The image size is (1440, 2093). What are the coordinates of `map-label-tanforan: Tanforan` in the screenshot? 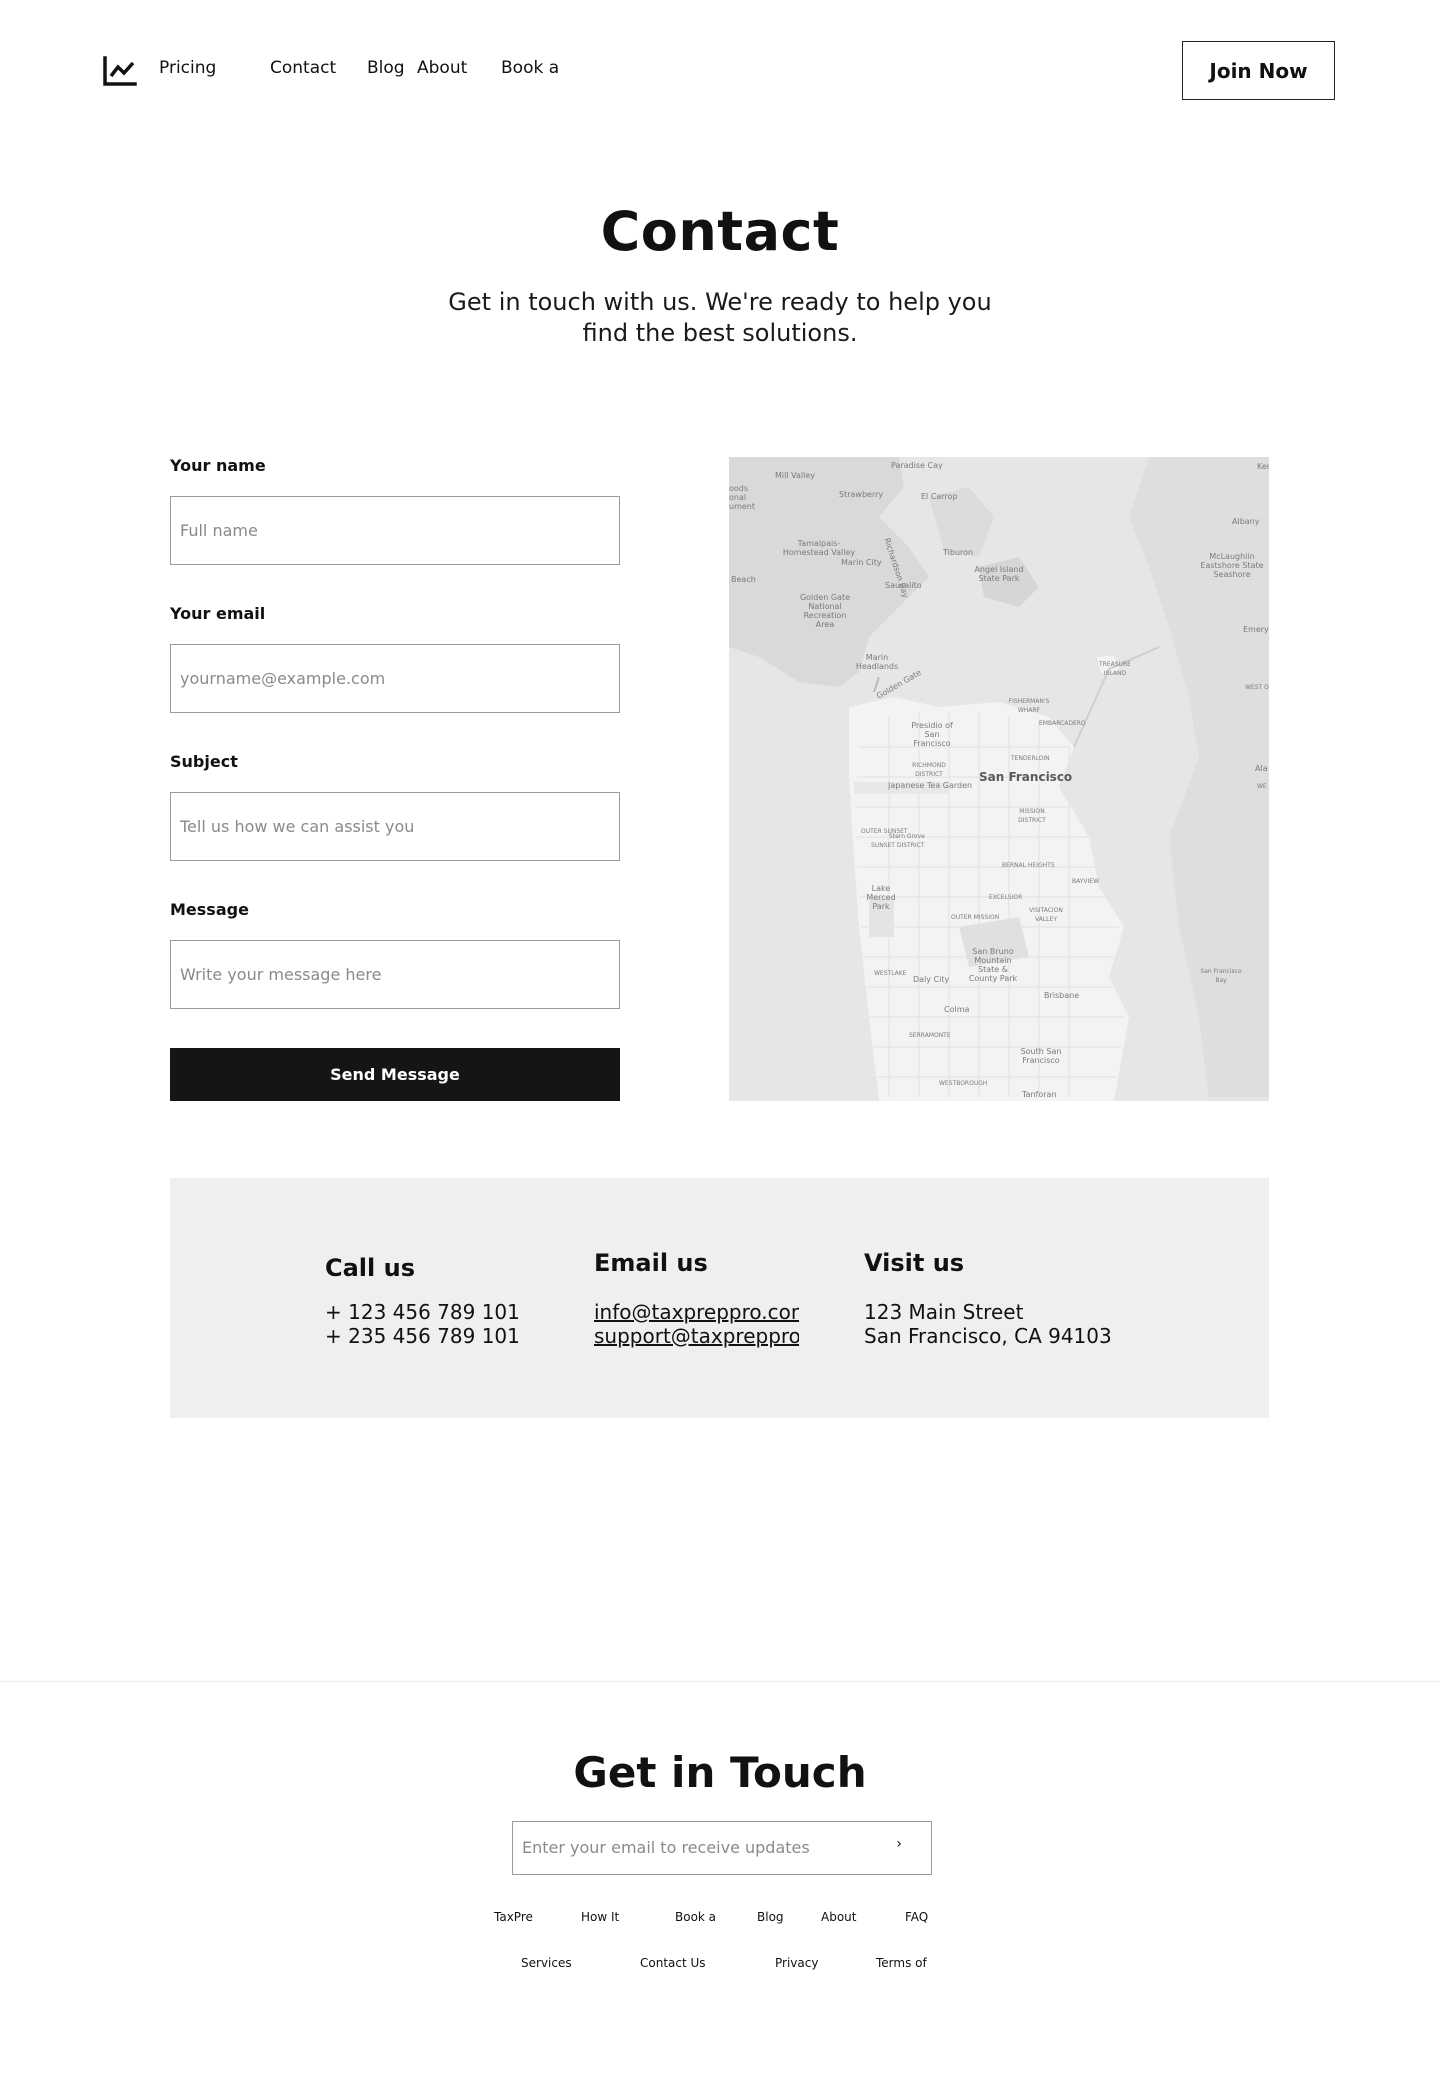 It's located at (1039, 1094).